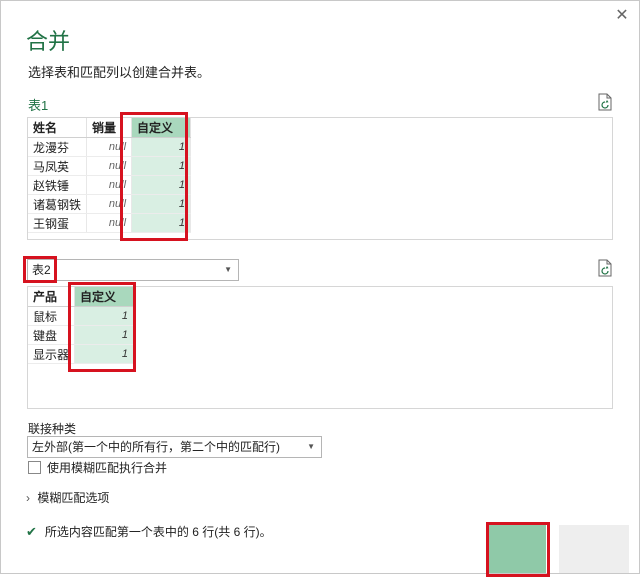  Describe the element at coordinates (52, 354) in the screenshot. I see `cell-product: 显示器` at that location.